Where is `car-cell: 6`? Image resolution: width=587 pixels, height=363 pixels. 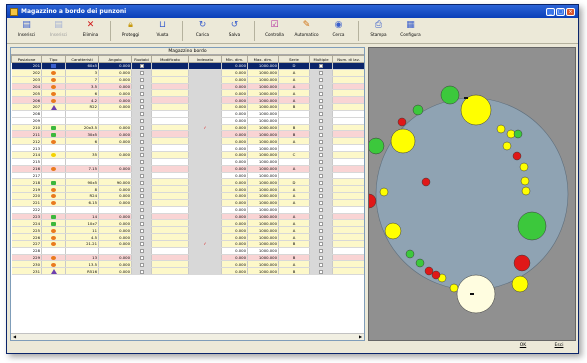 car-cell: 6 is located at coordinates (82, 141).